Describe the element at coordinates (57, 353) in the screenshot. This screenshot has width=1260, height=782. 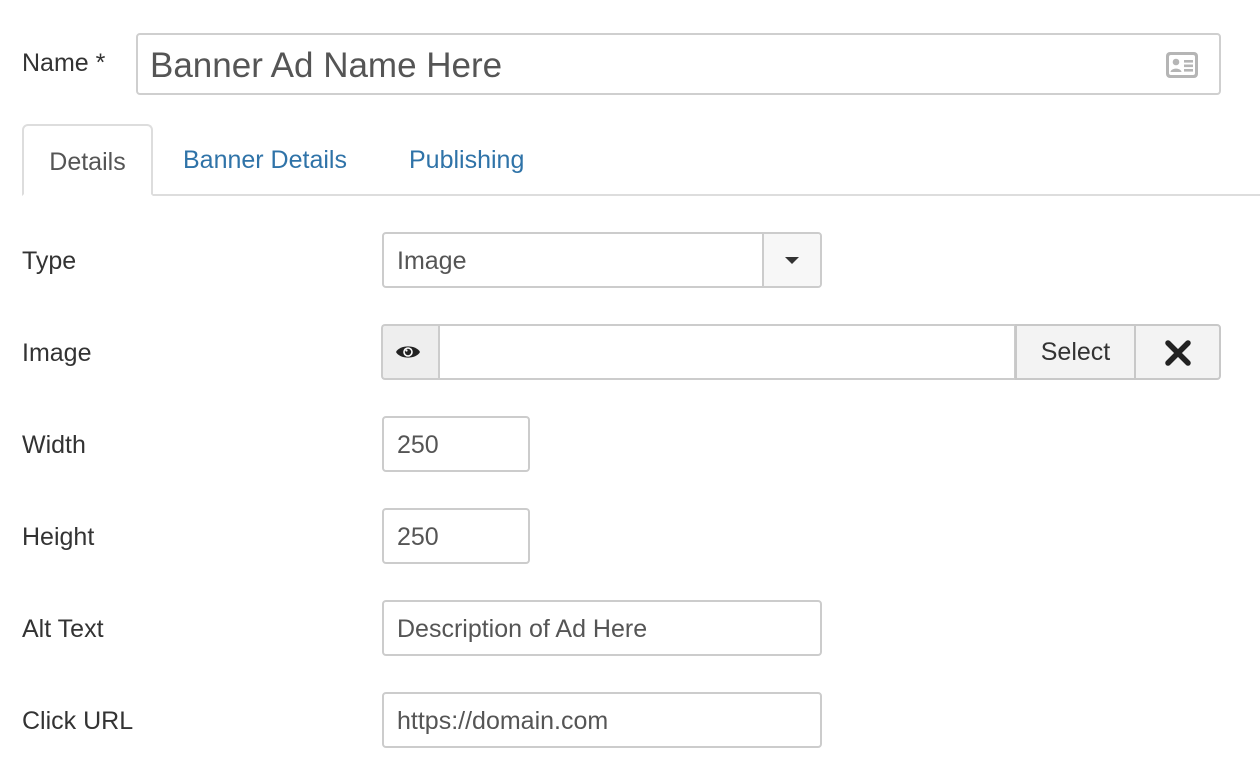
I see `image-label: Image` at that location.